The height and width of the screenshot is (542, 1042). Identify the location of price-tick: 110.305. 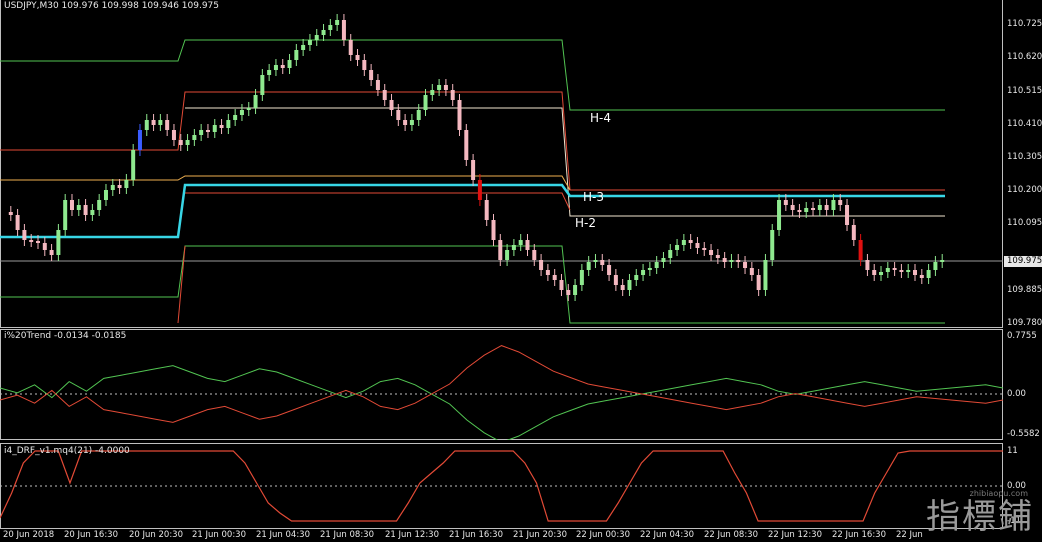
(1024, 157).